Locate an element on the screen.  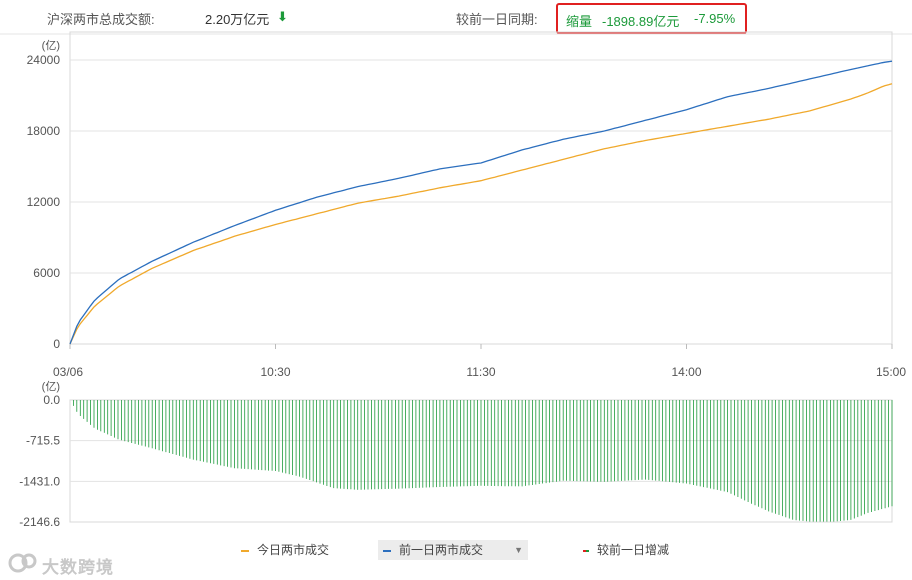
x-tick-label: 03/06 is located at coordinates (68, 372).